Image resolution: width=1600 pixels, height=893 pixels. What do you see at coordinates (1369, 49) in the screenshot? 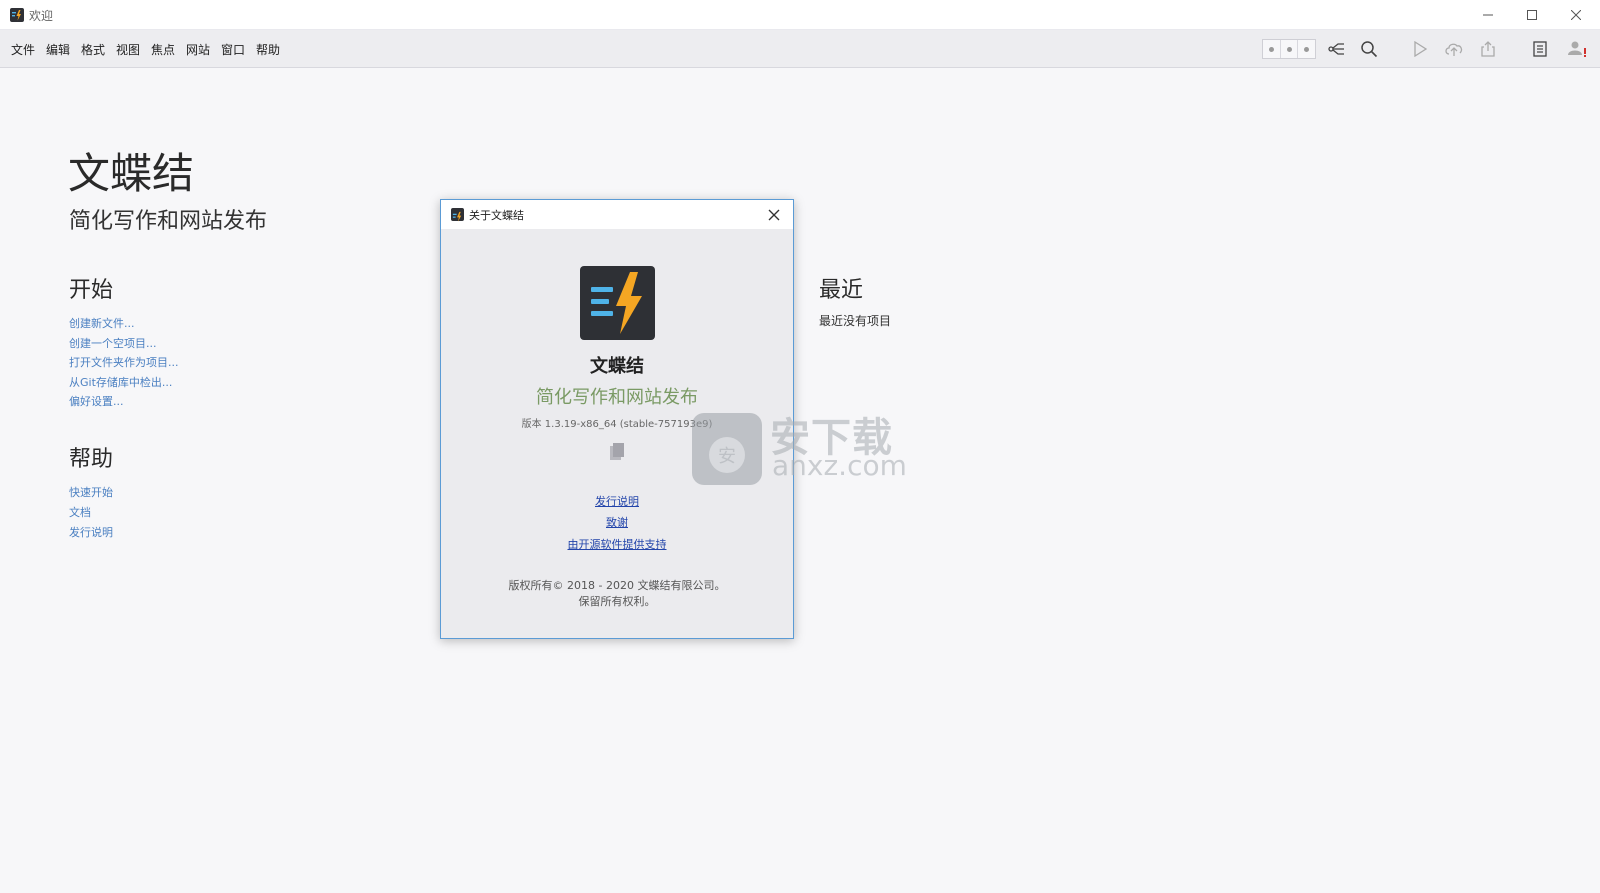
I see `search-icon` at bounding box center [1369, 49].